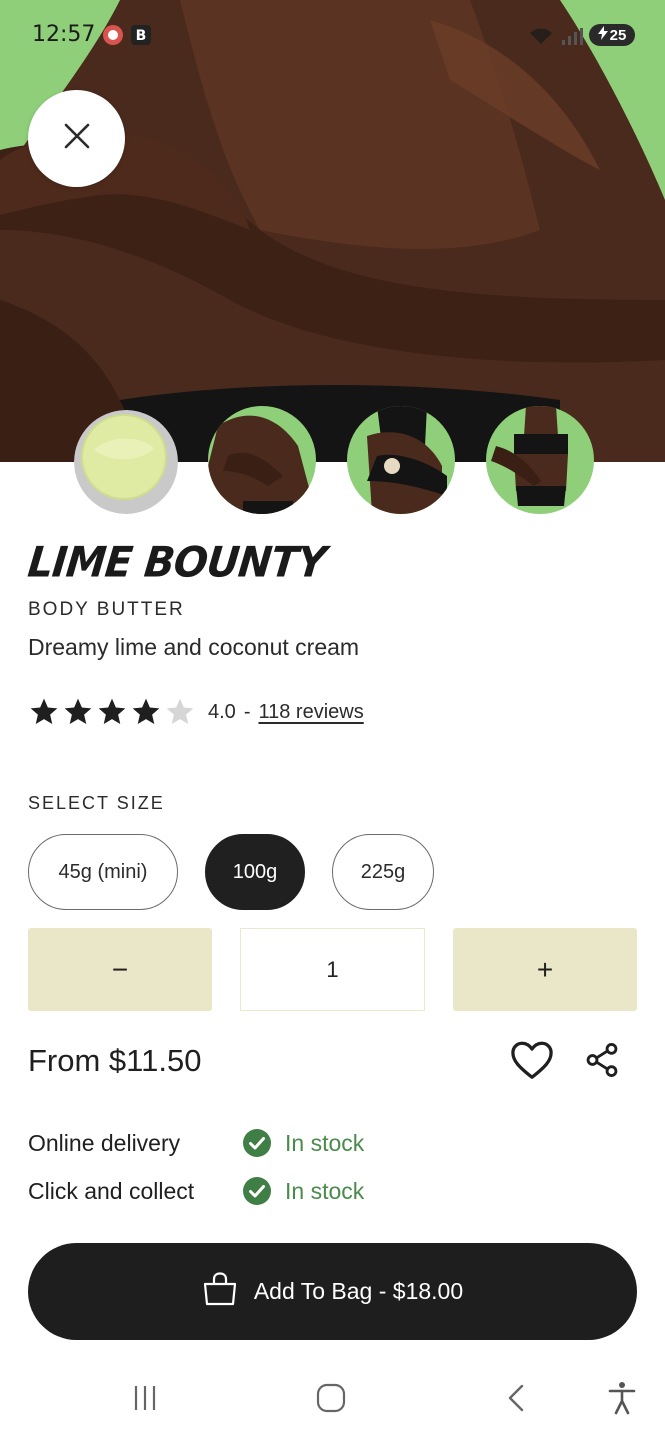 The image size is (665, 1440). I want to click on share-button, so click(602, 1062).